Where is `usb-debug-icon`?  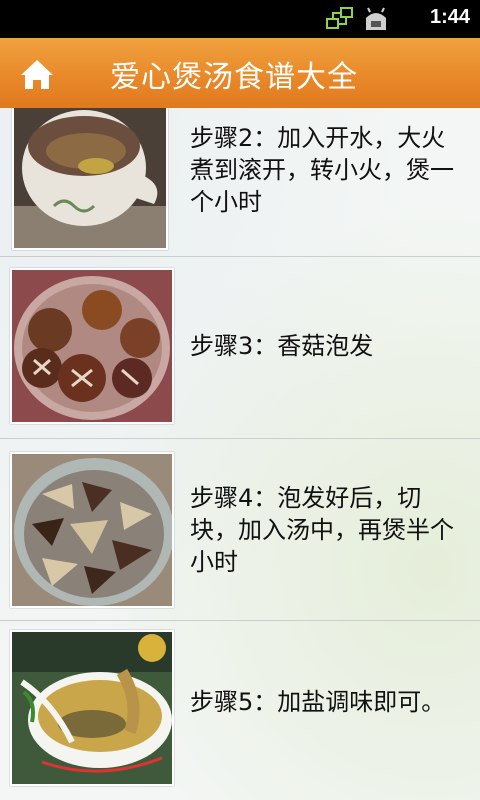
usb-debug-icon is located at coordinates (376, 18).